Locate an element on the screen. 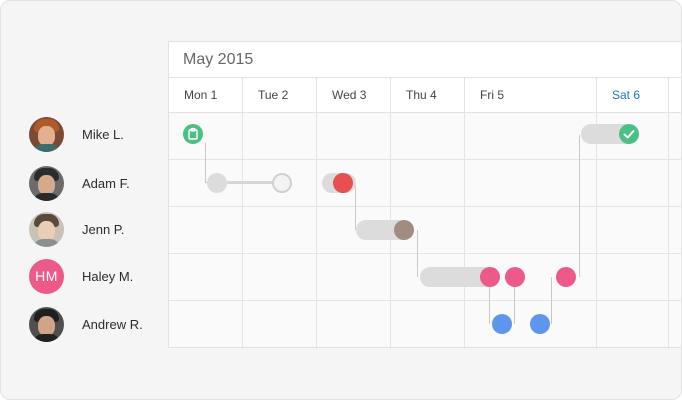 The width and height of the screenshot is (682, 400). task-start-marker is located at coordinates (193, 134).